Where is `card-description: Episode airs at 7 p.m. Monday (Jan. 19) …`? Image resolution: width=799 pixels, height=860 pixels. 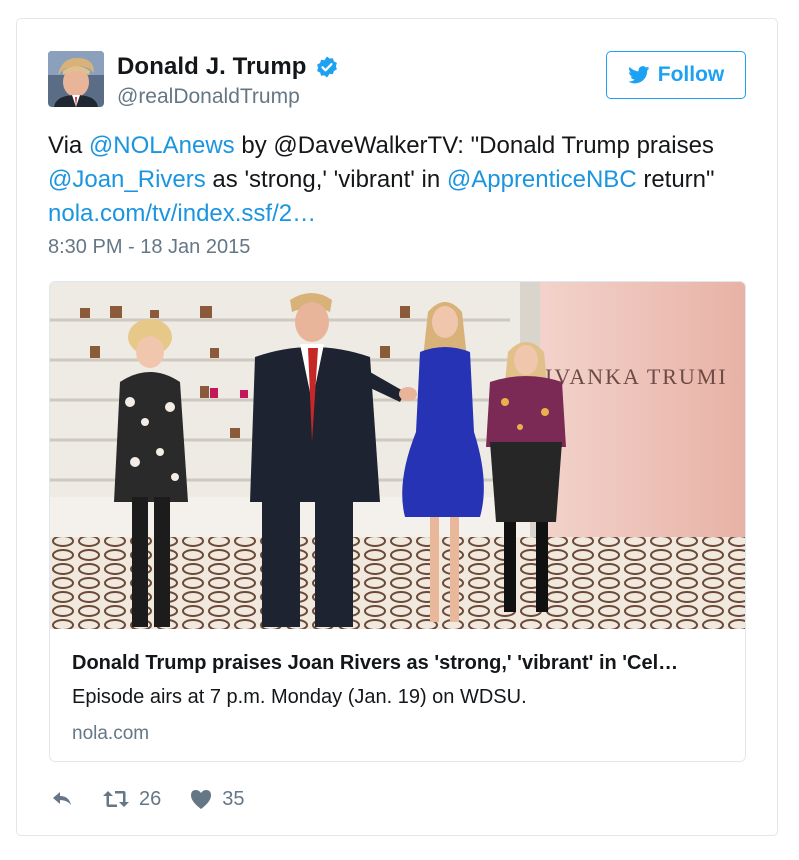 card-description: Episode airs at 7 p.m. Monday (Jan. 19) … is located at coordinates (299, 697).